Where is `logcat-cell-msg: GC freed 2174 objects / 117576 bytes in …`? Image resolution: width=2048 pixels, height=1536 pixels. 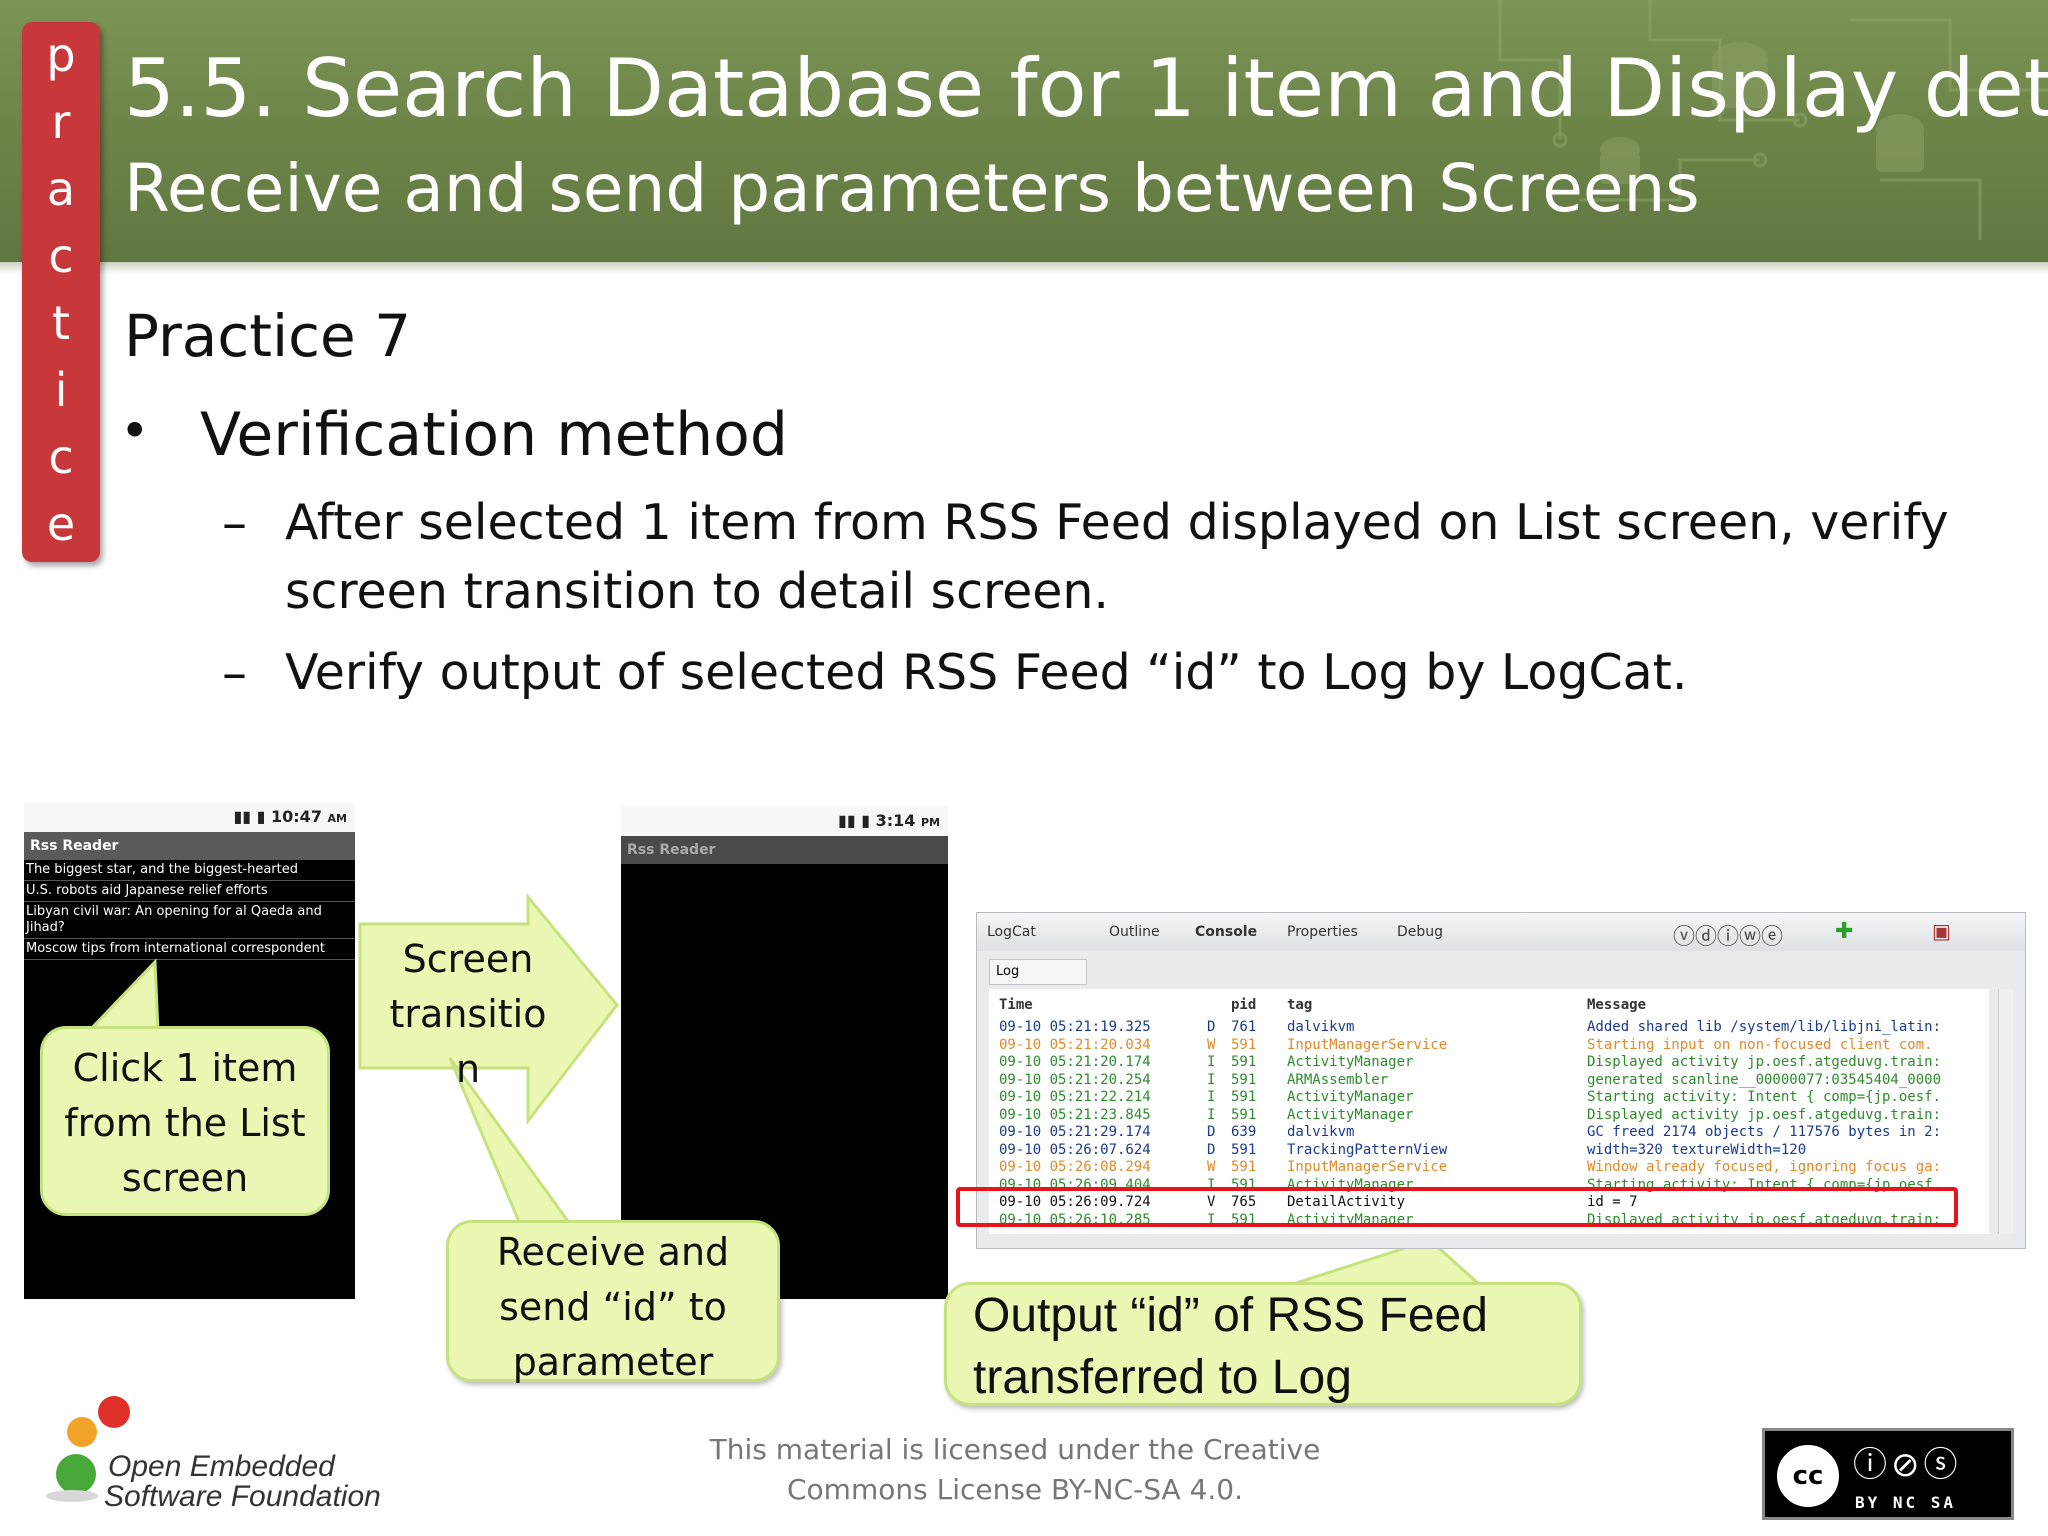 logcat-cell-msg: GC freed 2174 objects / 117576 bytes in … is located at coordinates (1764, 1132).